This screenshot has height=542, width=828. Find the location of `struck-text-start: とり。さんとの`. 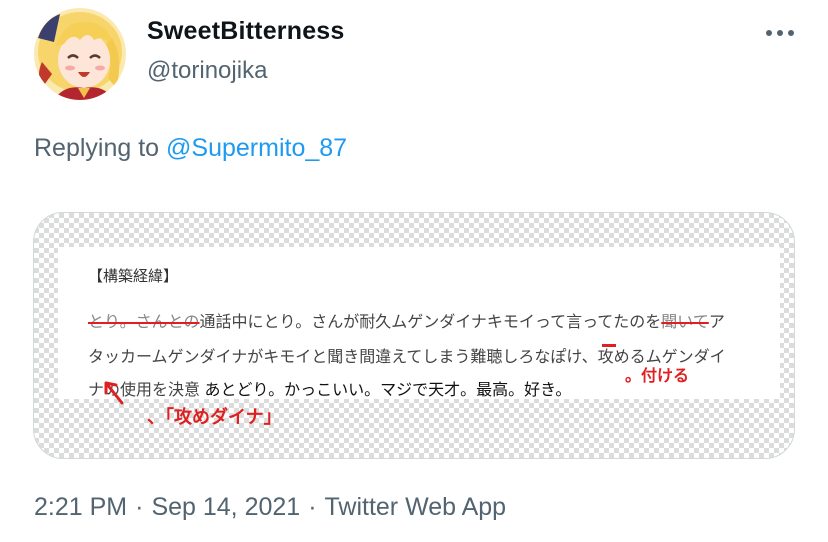

struck-text-start: とり。さんとの is located at coordinates (144, 322).